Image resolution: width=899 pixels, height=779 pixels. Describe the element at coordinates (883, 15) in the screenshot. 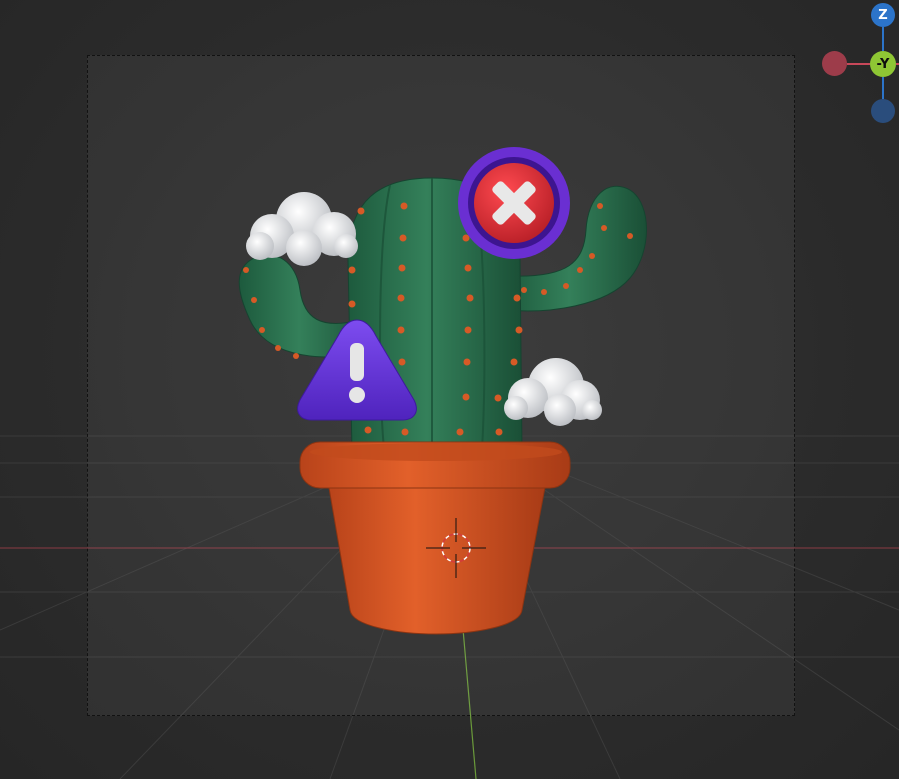

I see `gizmo-z-axis: Z` at that location.